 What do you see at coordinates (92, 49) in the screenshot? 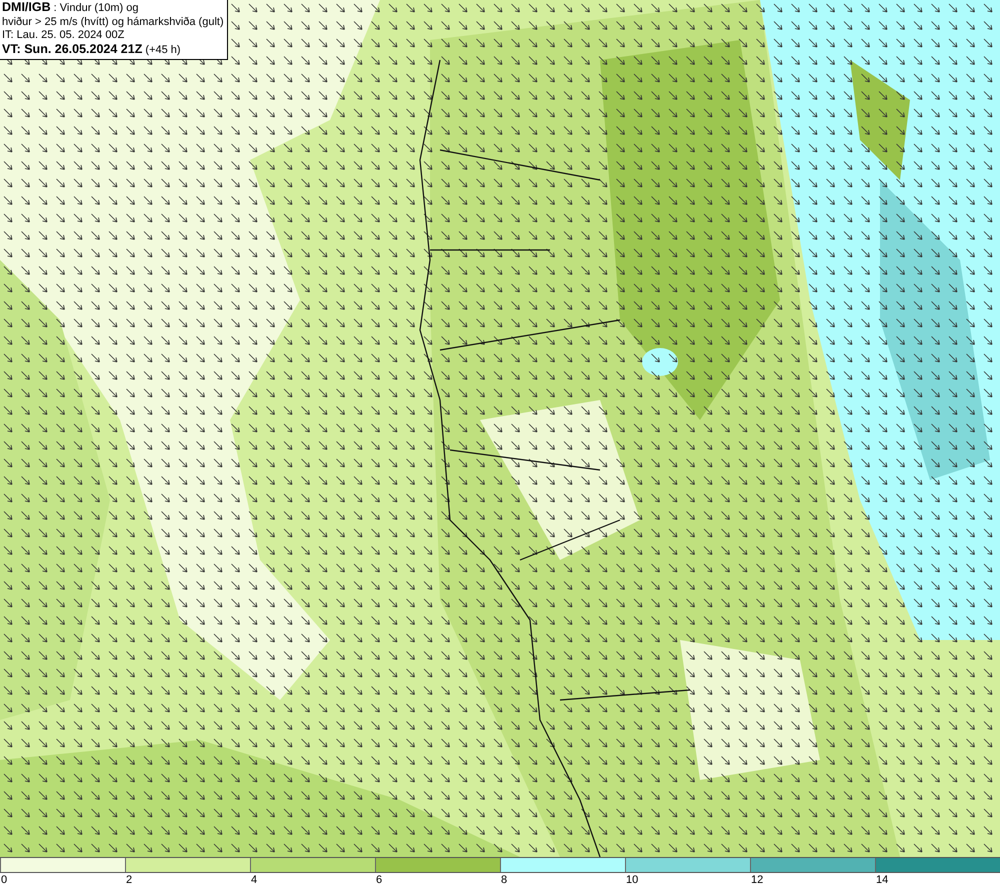
I see `legend-text: VT: Sun. 26.05.2024 21Z (+45 h)` at bounding box center [92, 49].